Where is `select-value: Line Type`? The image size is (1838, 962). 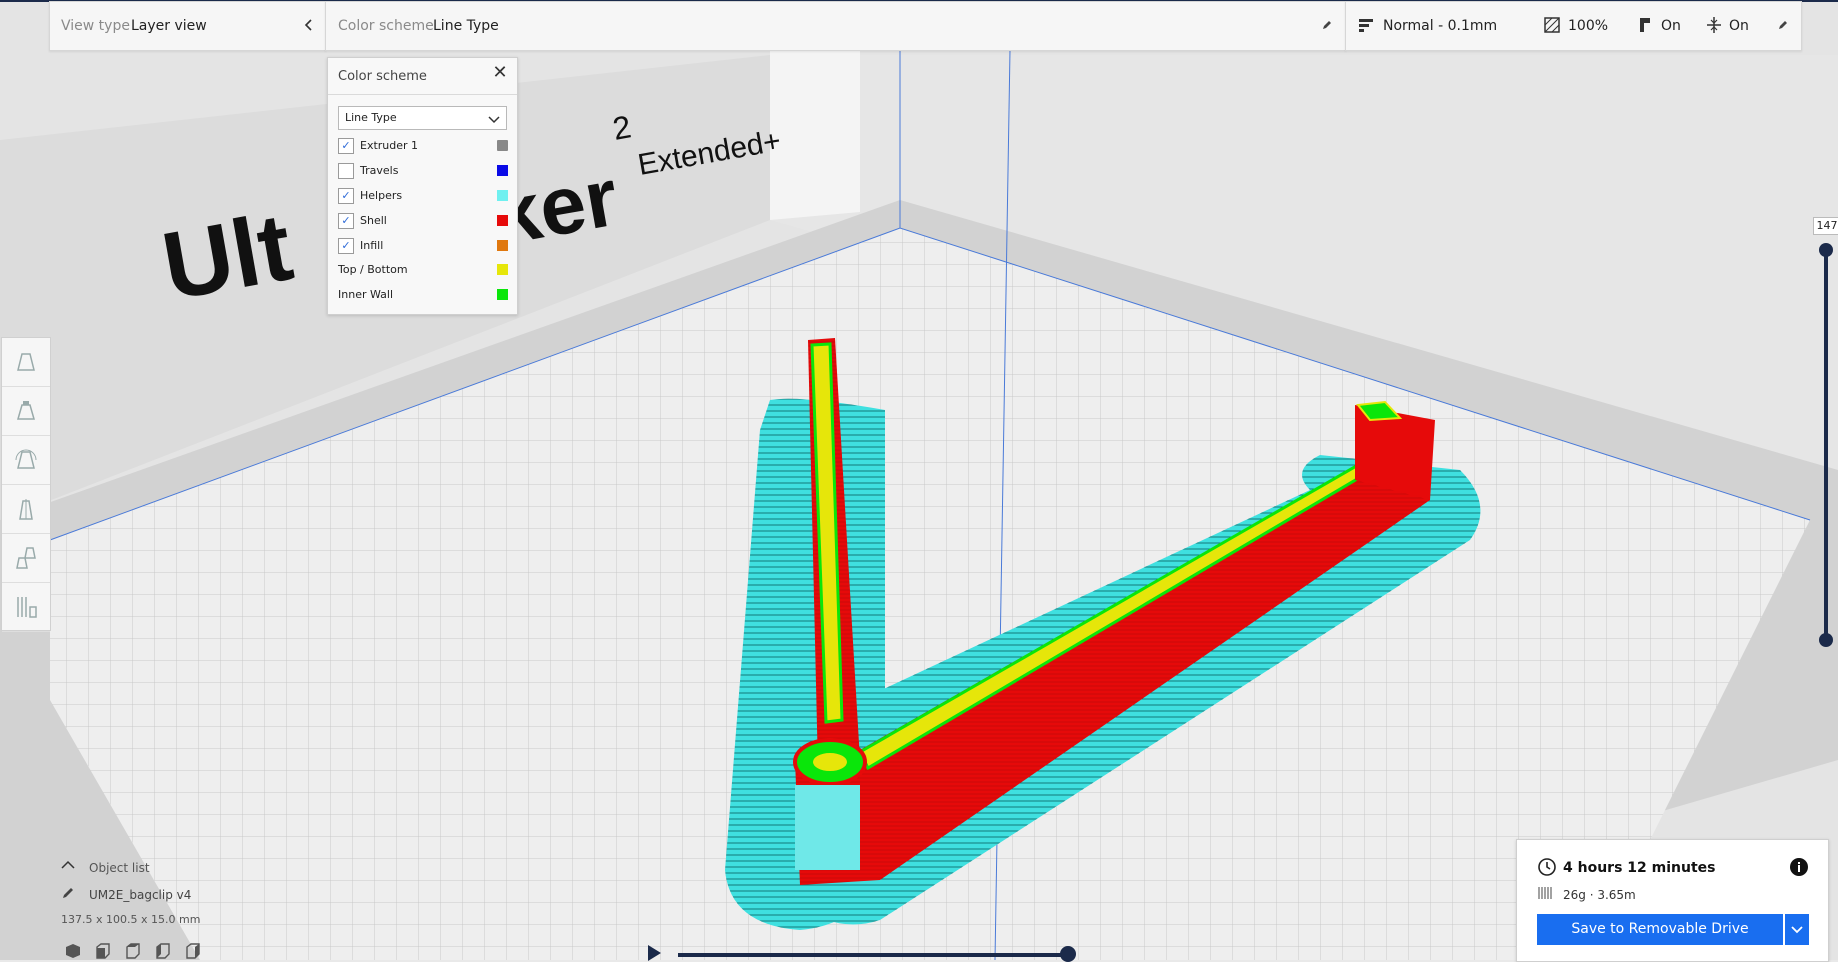
select-value: Line Type is located at coordinates (371, 117).